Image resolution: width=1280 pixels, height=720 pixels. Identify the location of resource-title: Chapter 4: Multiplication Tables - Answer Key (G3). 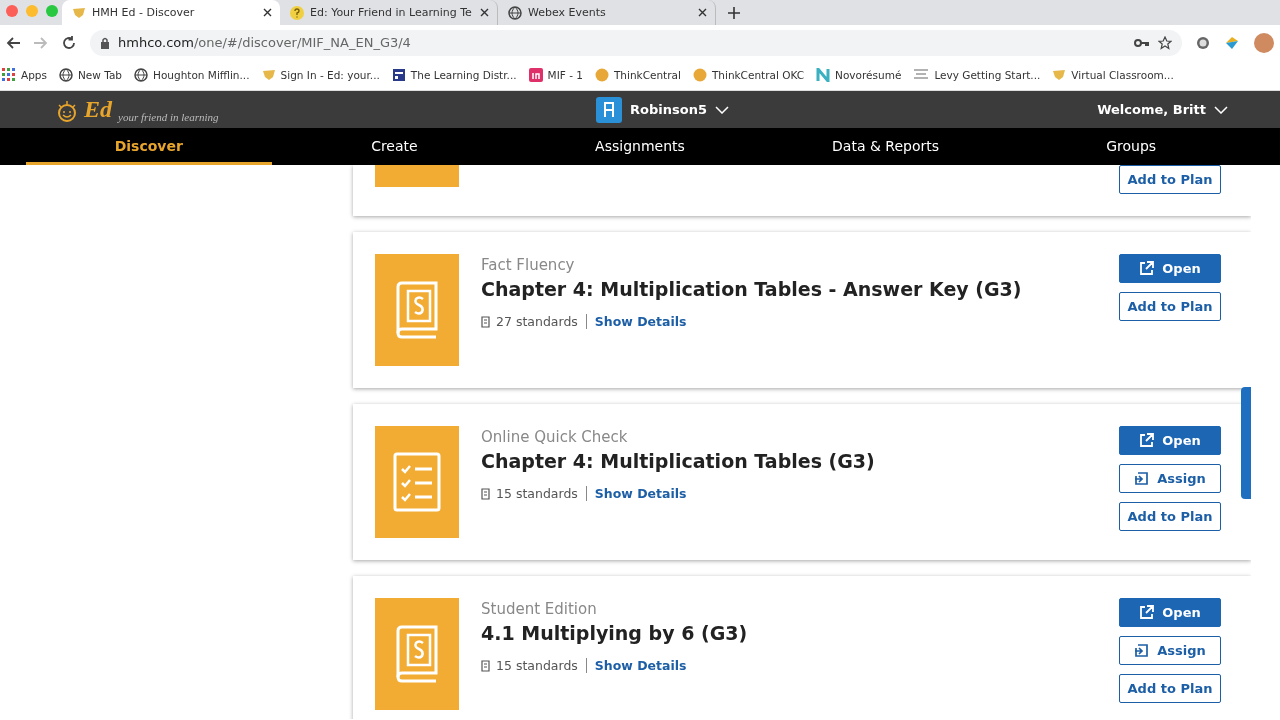
(789, 289).